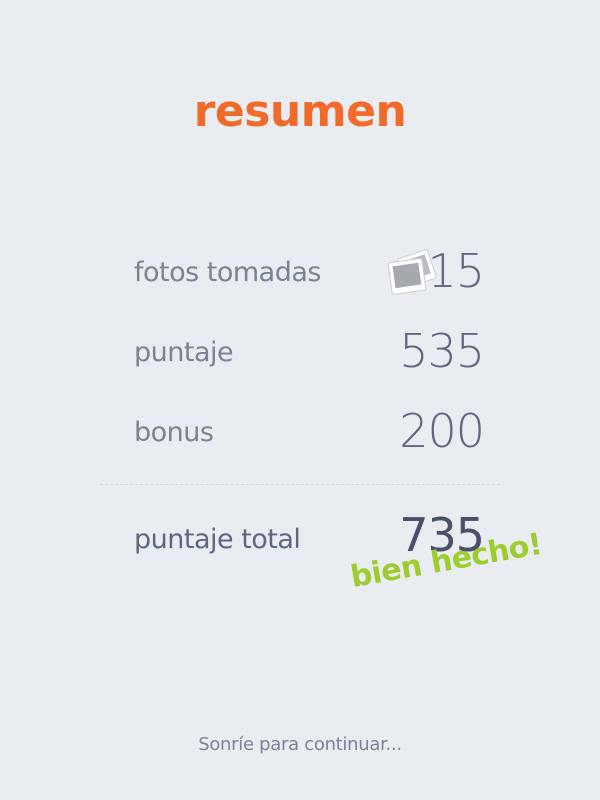 The image size is (600, 800). Describe the element at coordinates (227, 272) in the screenshot. I see `photos-taken-label: fotos tomadas` at that location.